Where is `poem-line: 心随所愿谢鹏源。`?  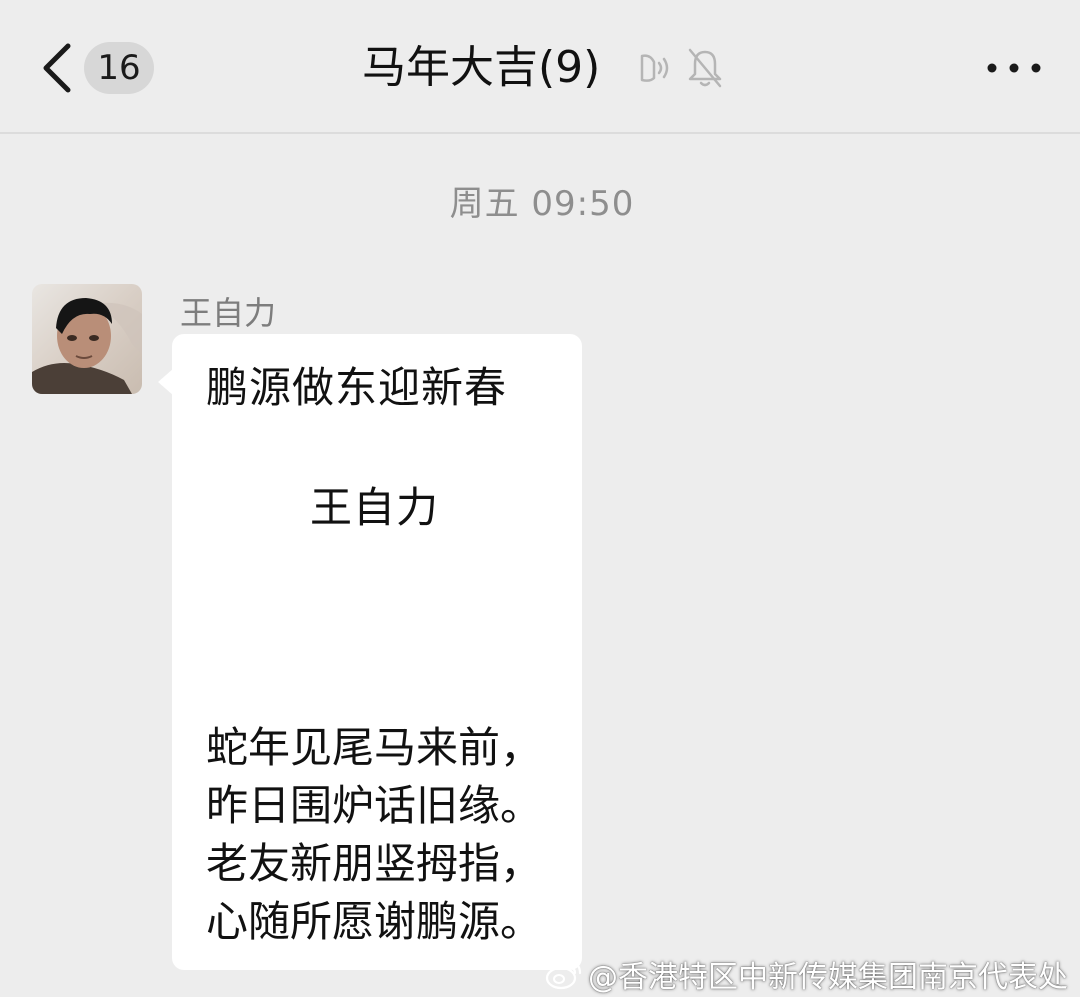
poem-line: 心随所愿谢鹏源。 is located at coordinates (374, 921).